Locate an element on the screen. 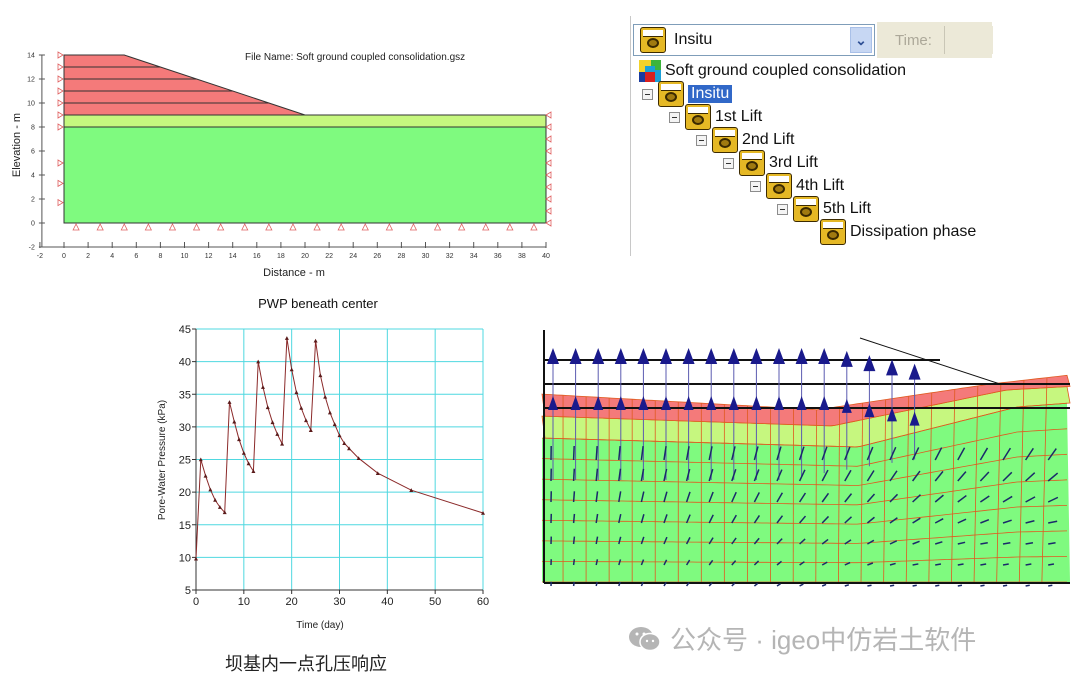  tree-item: 5th Lift is located at coordinates (824, 209).